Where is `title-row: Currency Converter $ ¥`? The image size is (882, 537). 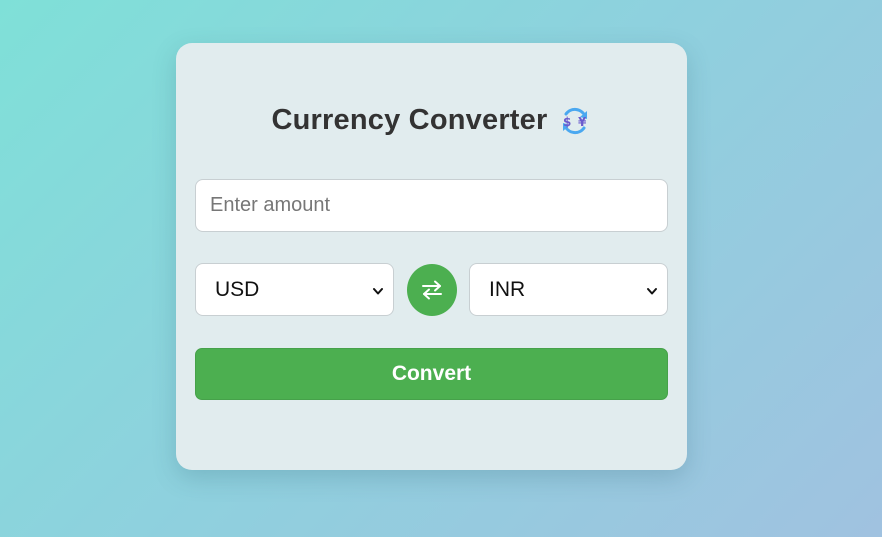
title-row: Currency Converter $ ¥ is located at coordinates (431, 120).